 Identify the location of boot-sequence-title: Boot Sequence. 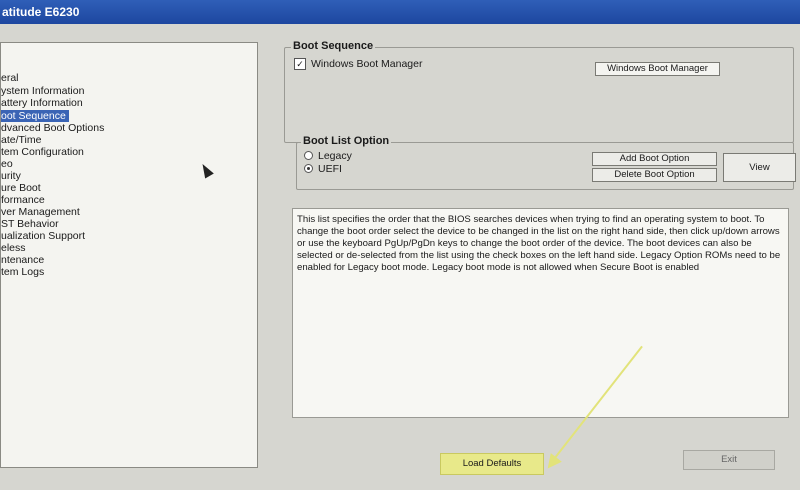
(333, 46).